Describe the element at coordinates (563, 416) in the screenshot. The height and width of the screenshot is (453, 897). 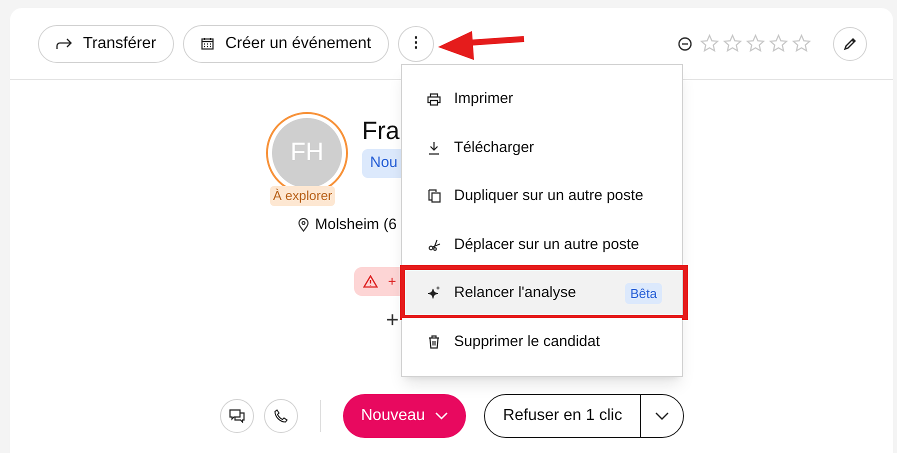
I see `reject-button: Refuser en 1 clic` at that location.